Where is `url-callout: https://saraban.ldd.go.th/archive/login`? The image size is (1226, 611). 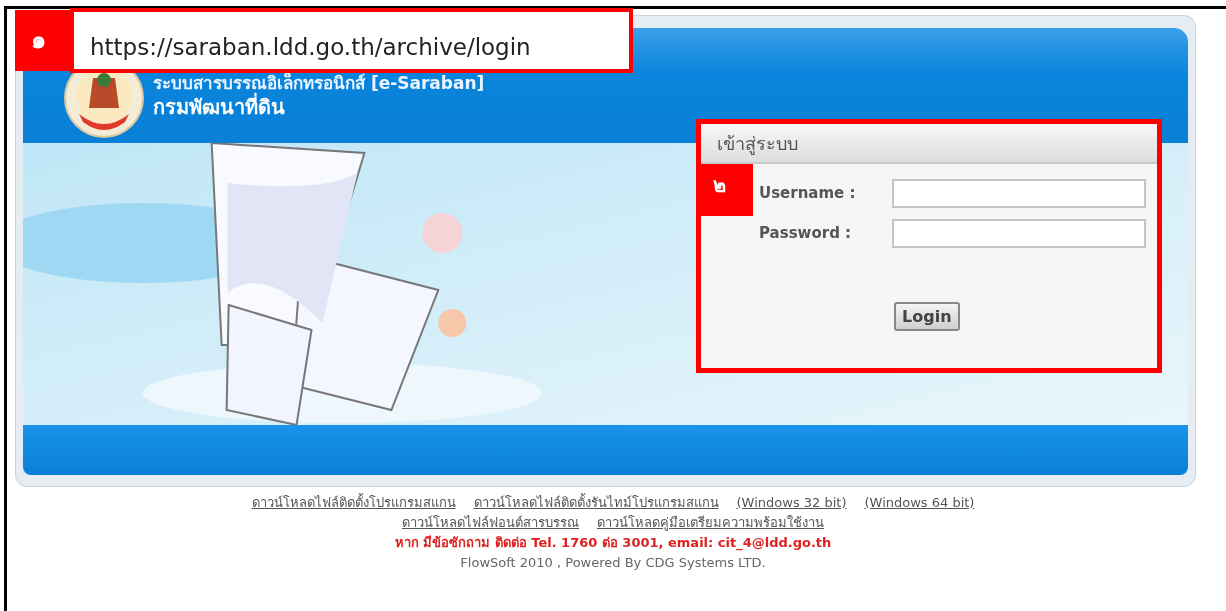
url-callout: https://saraban.ldd.go.th/archive/login is located at coordinates (351, 40).